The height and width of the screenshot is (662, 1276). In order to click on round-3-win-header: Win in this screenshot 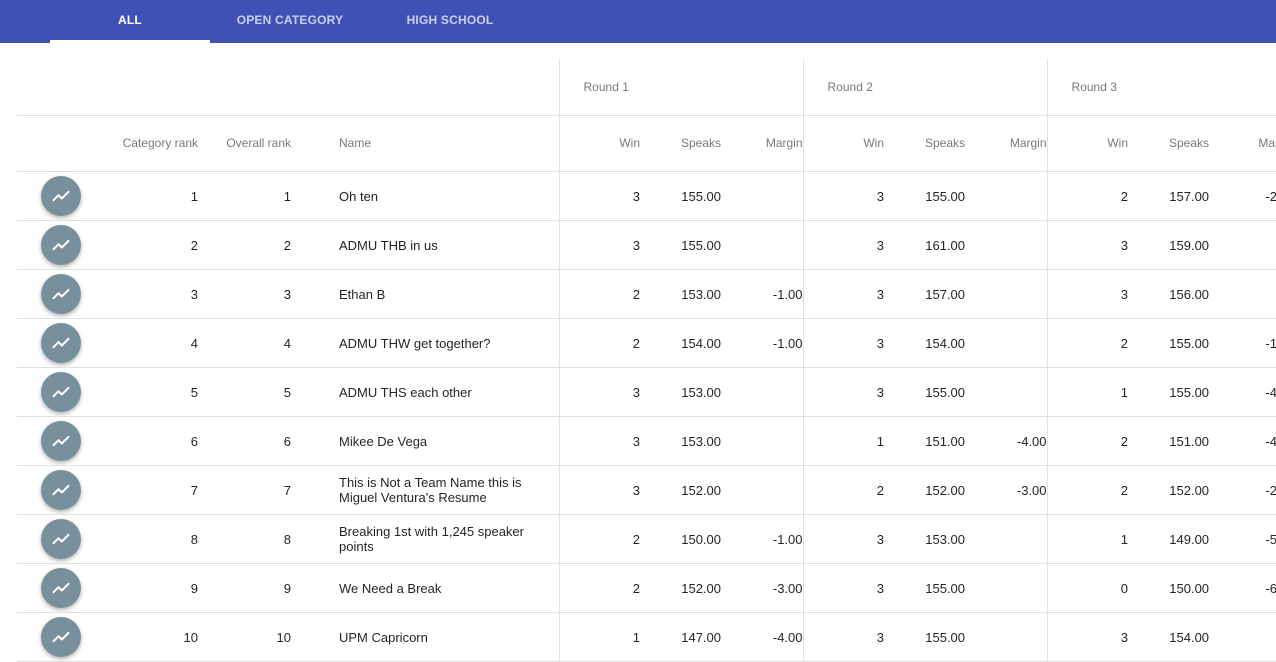, I will do `click(1087, 143)`.